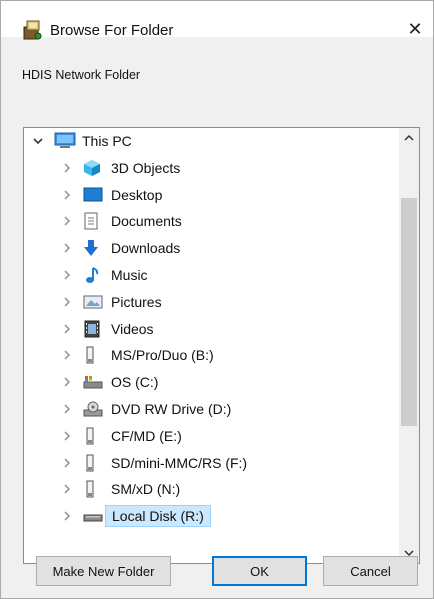  I want to click on tree-item-label: Local Disk (R:), so click(158, 516).